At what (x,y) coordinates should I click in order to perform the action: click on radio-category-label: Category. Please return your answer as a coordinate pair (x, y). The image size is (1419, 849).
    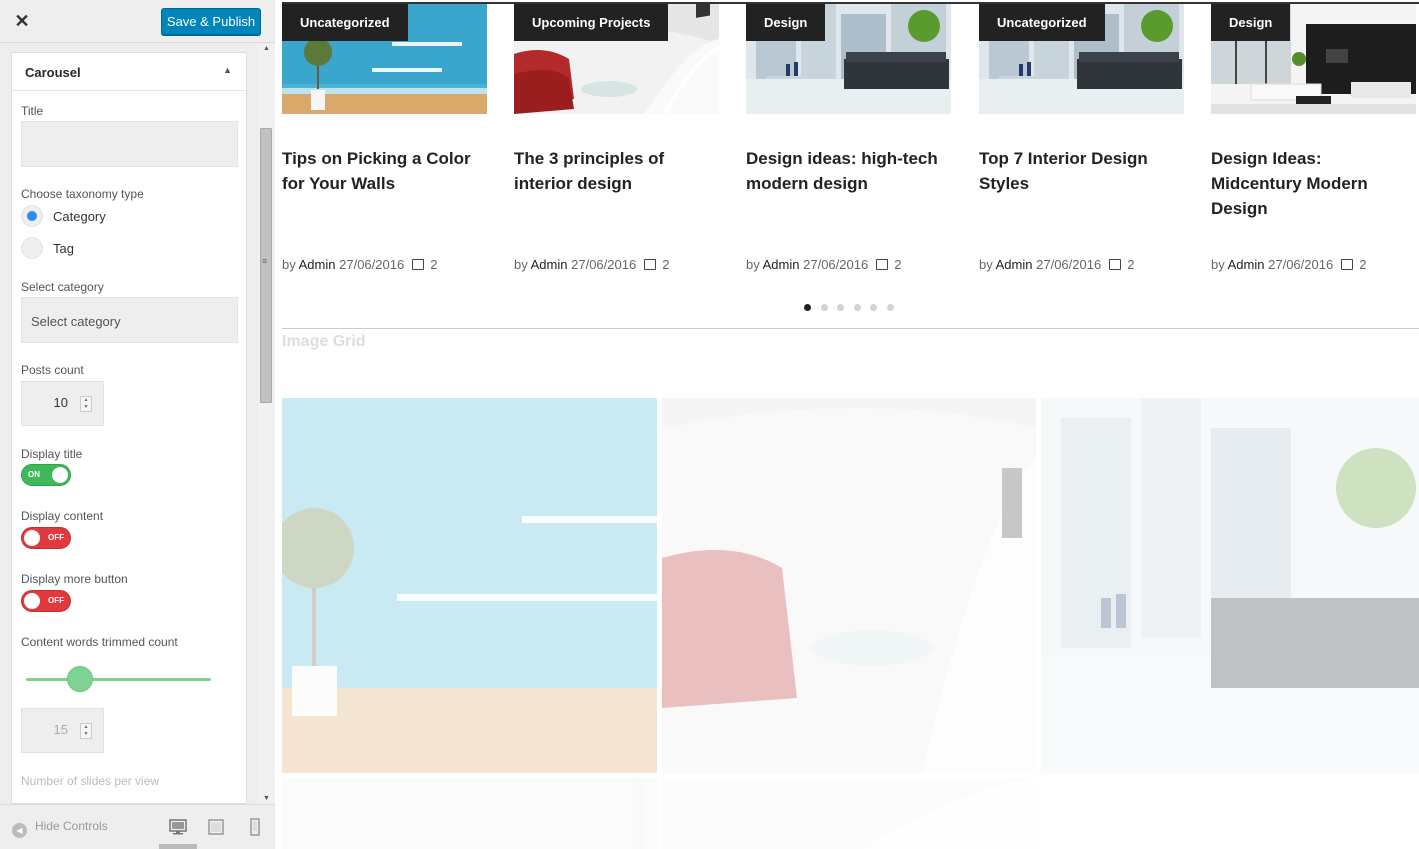
    Looking at the image, I should click on (79, 216).